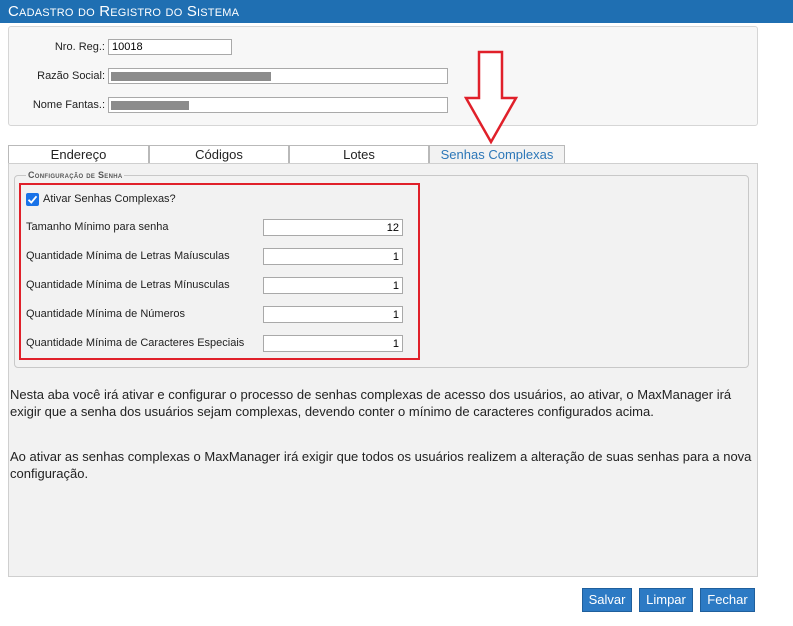 This screenshot has height=626, width=793. What do you see at coordinates (150, 105) in the screenshot?
I see `redacted-nome-fantasia` at bounding box center [150, 105].